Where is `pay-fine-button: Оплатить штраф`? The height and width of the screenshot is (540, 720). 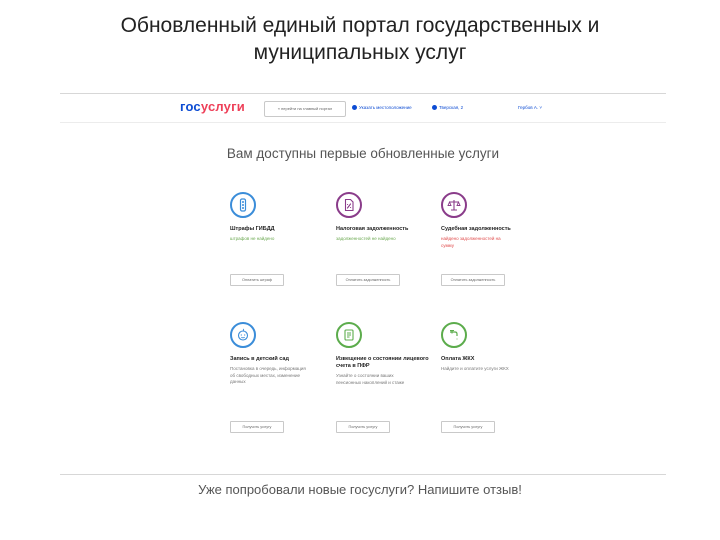
pay-fine-button: Оплатить штраф is located at coordinates (257, 280).